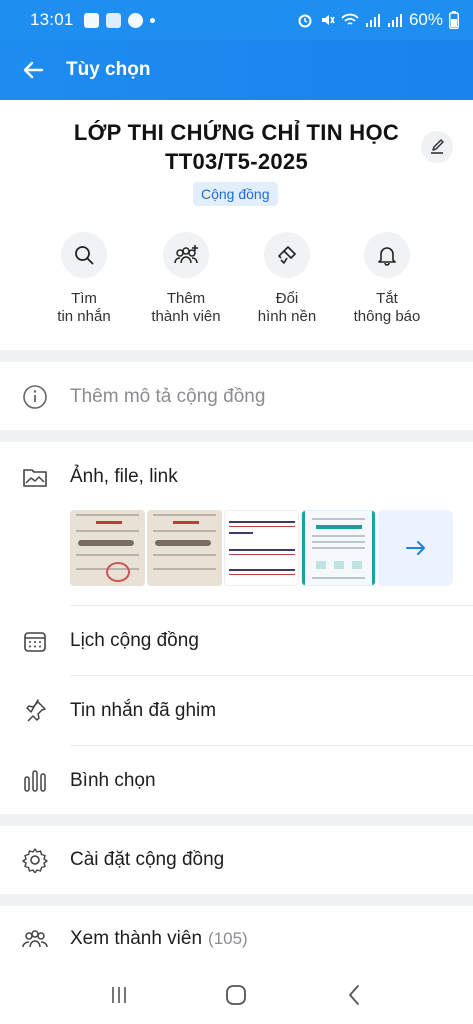  What do you see at coordinates (372, 20) in the screenshot?
I see `signal-icon` at bounding box center [372, 20].